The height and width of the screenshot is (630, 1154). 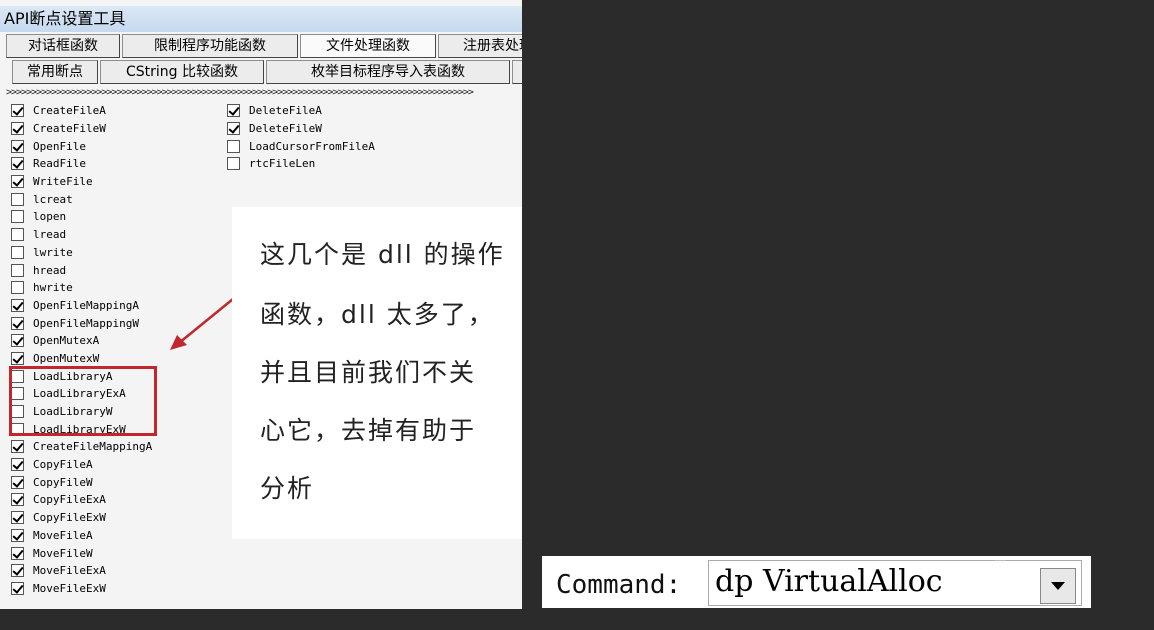 I want to click on tab-cstring-compare: CString 比较函数, so click(x=182, y=72).